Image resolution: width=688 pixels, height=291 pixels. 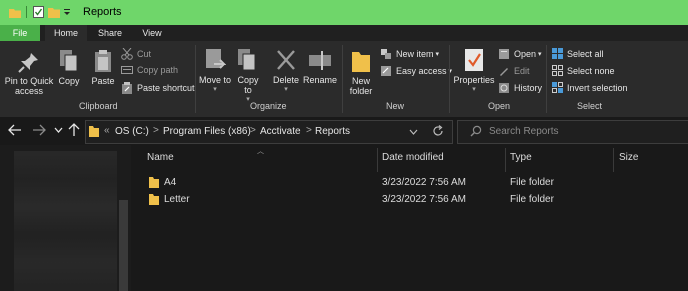 I want to click on search-box: Search Reports, so click(x=572, y=132).